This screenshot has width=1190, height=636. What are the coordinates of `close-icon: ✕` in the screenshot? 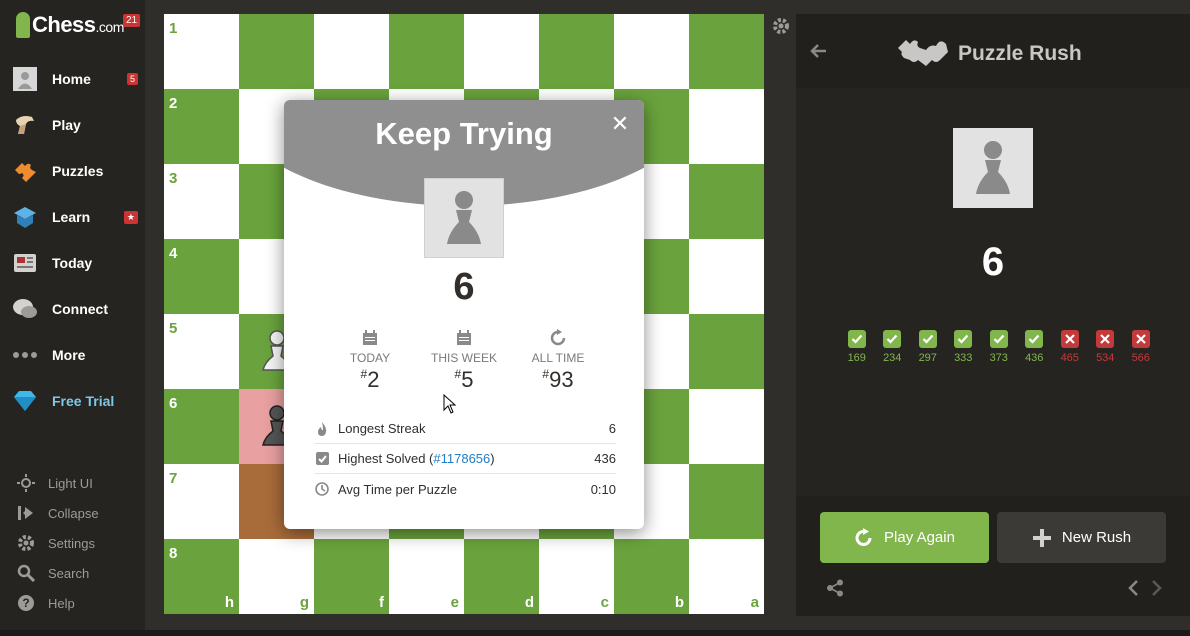 It's located at (620, 124).